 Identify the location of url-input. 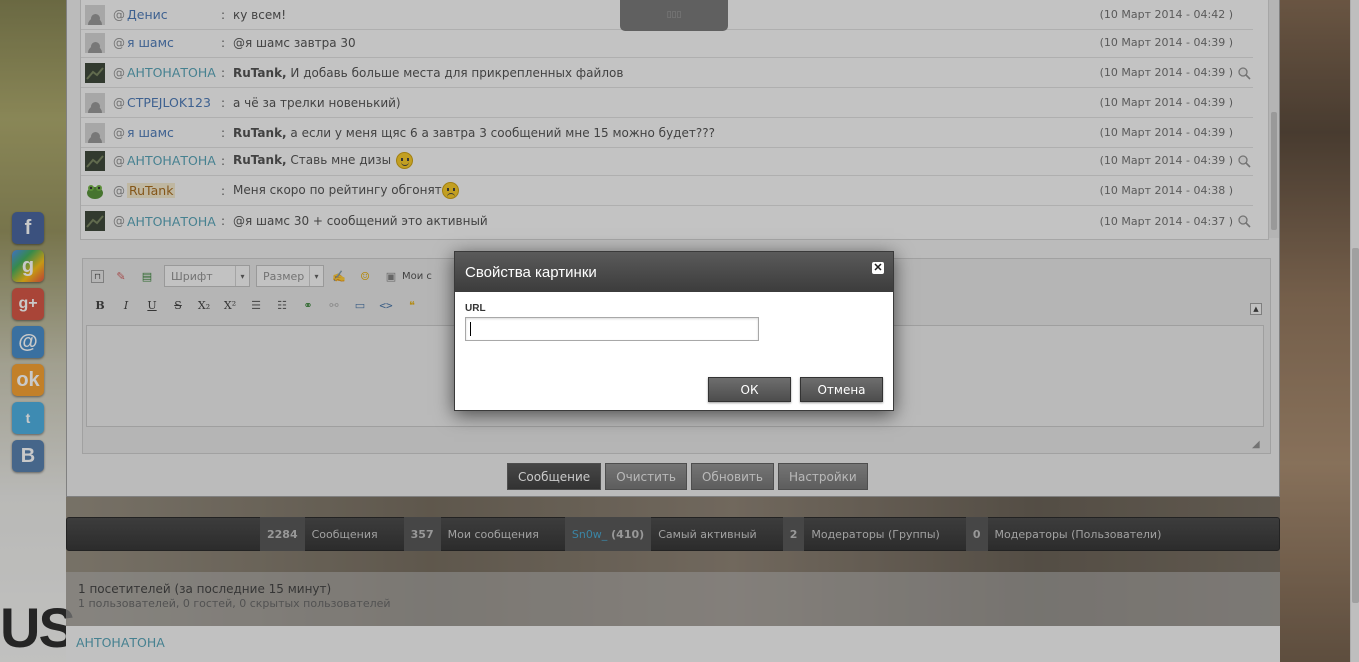
(612, 329).